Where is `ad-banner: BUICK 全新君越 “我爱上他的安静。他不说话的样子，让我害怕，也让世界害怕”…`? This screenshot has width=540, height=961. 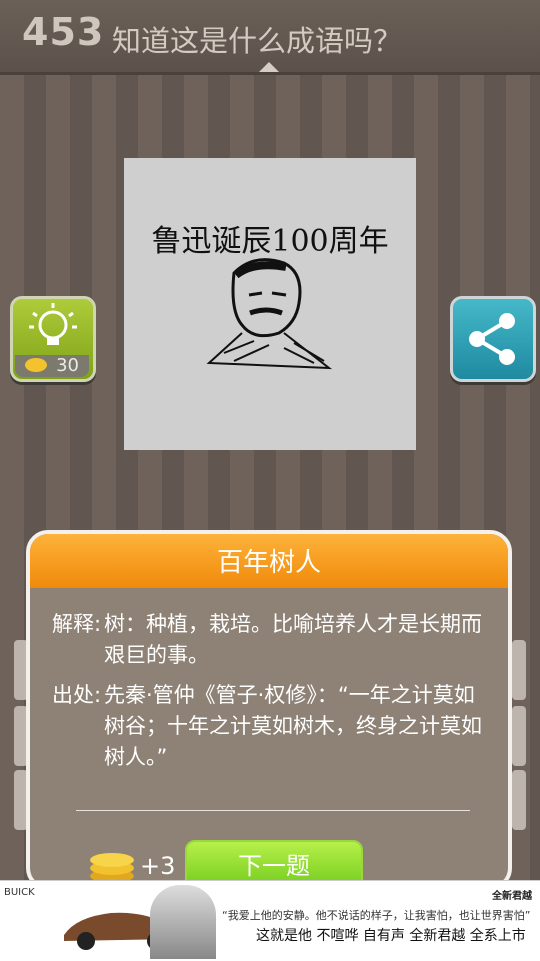 ad-banner: BUICK 全新君越 “我爱上他的安静。他不说话的样子，让我害怕，也让世界害怕”… is located at coordinates (270, 920).